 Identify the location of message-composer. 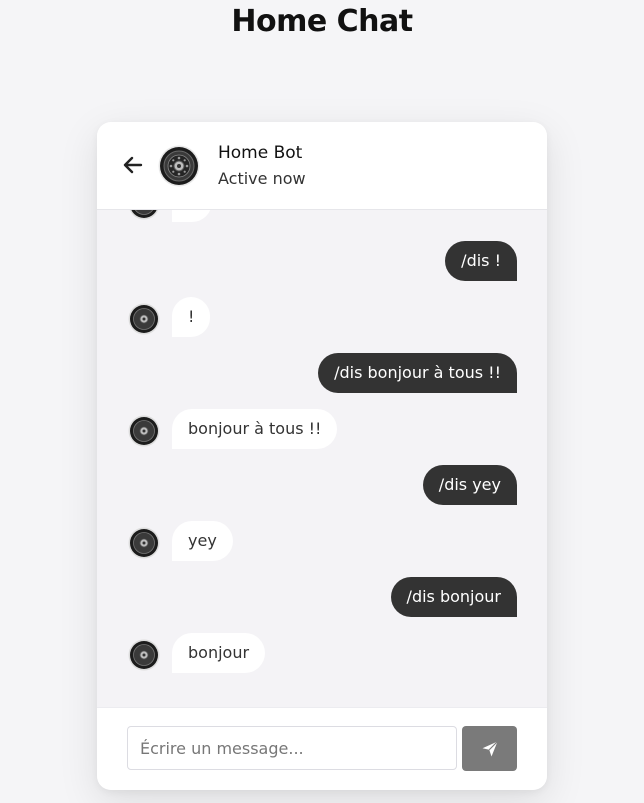
(322, 748).